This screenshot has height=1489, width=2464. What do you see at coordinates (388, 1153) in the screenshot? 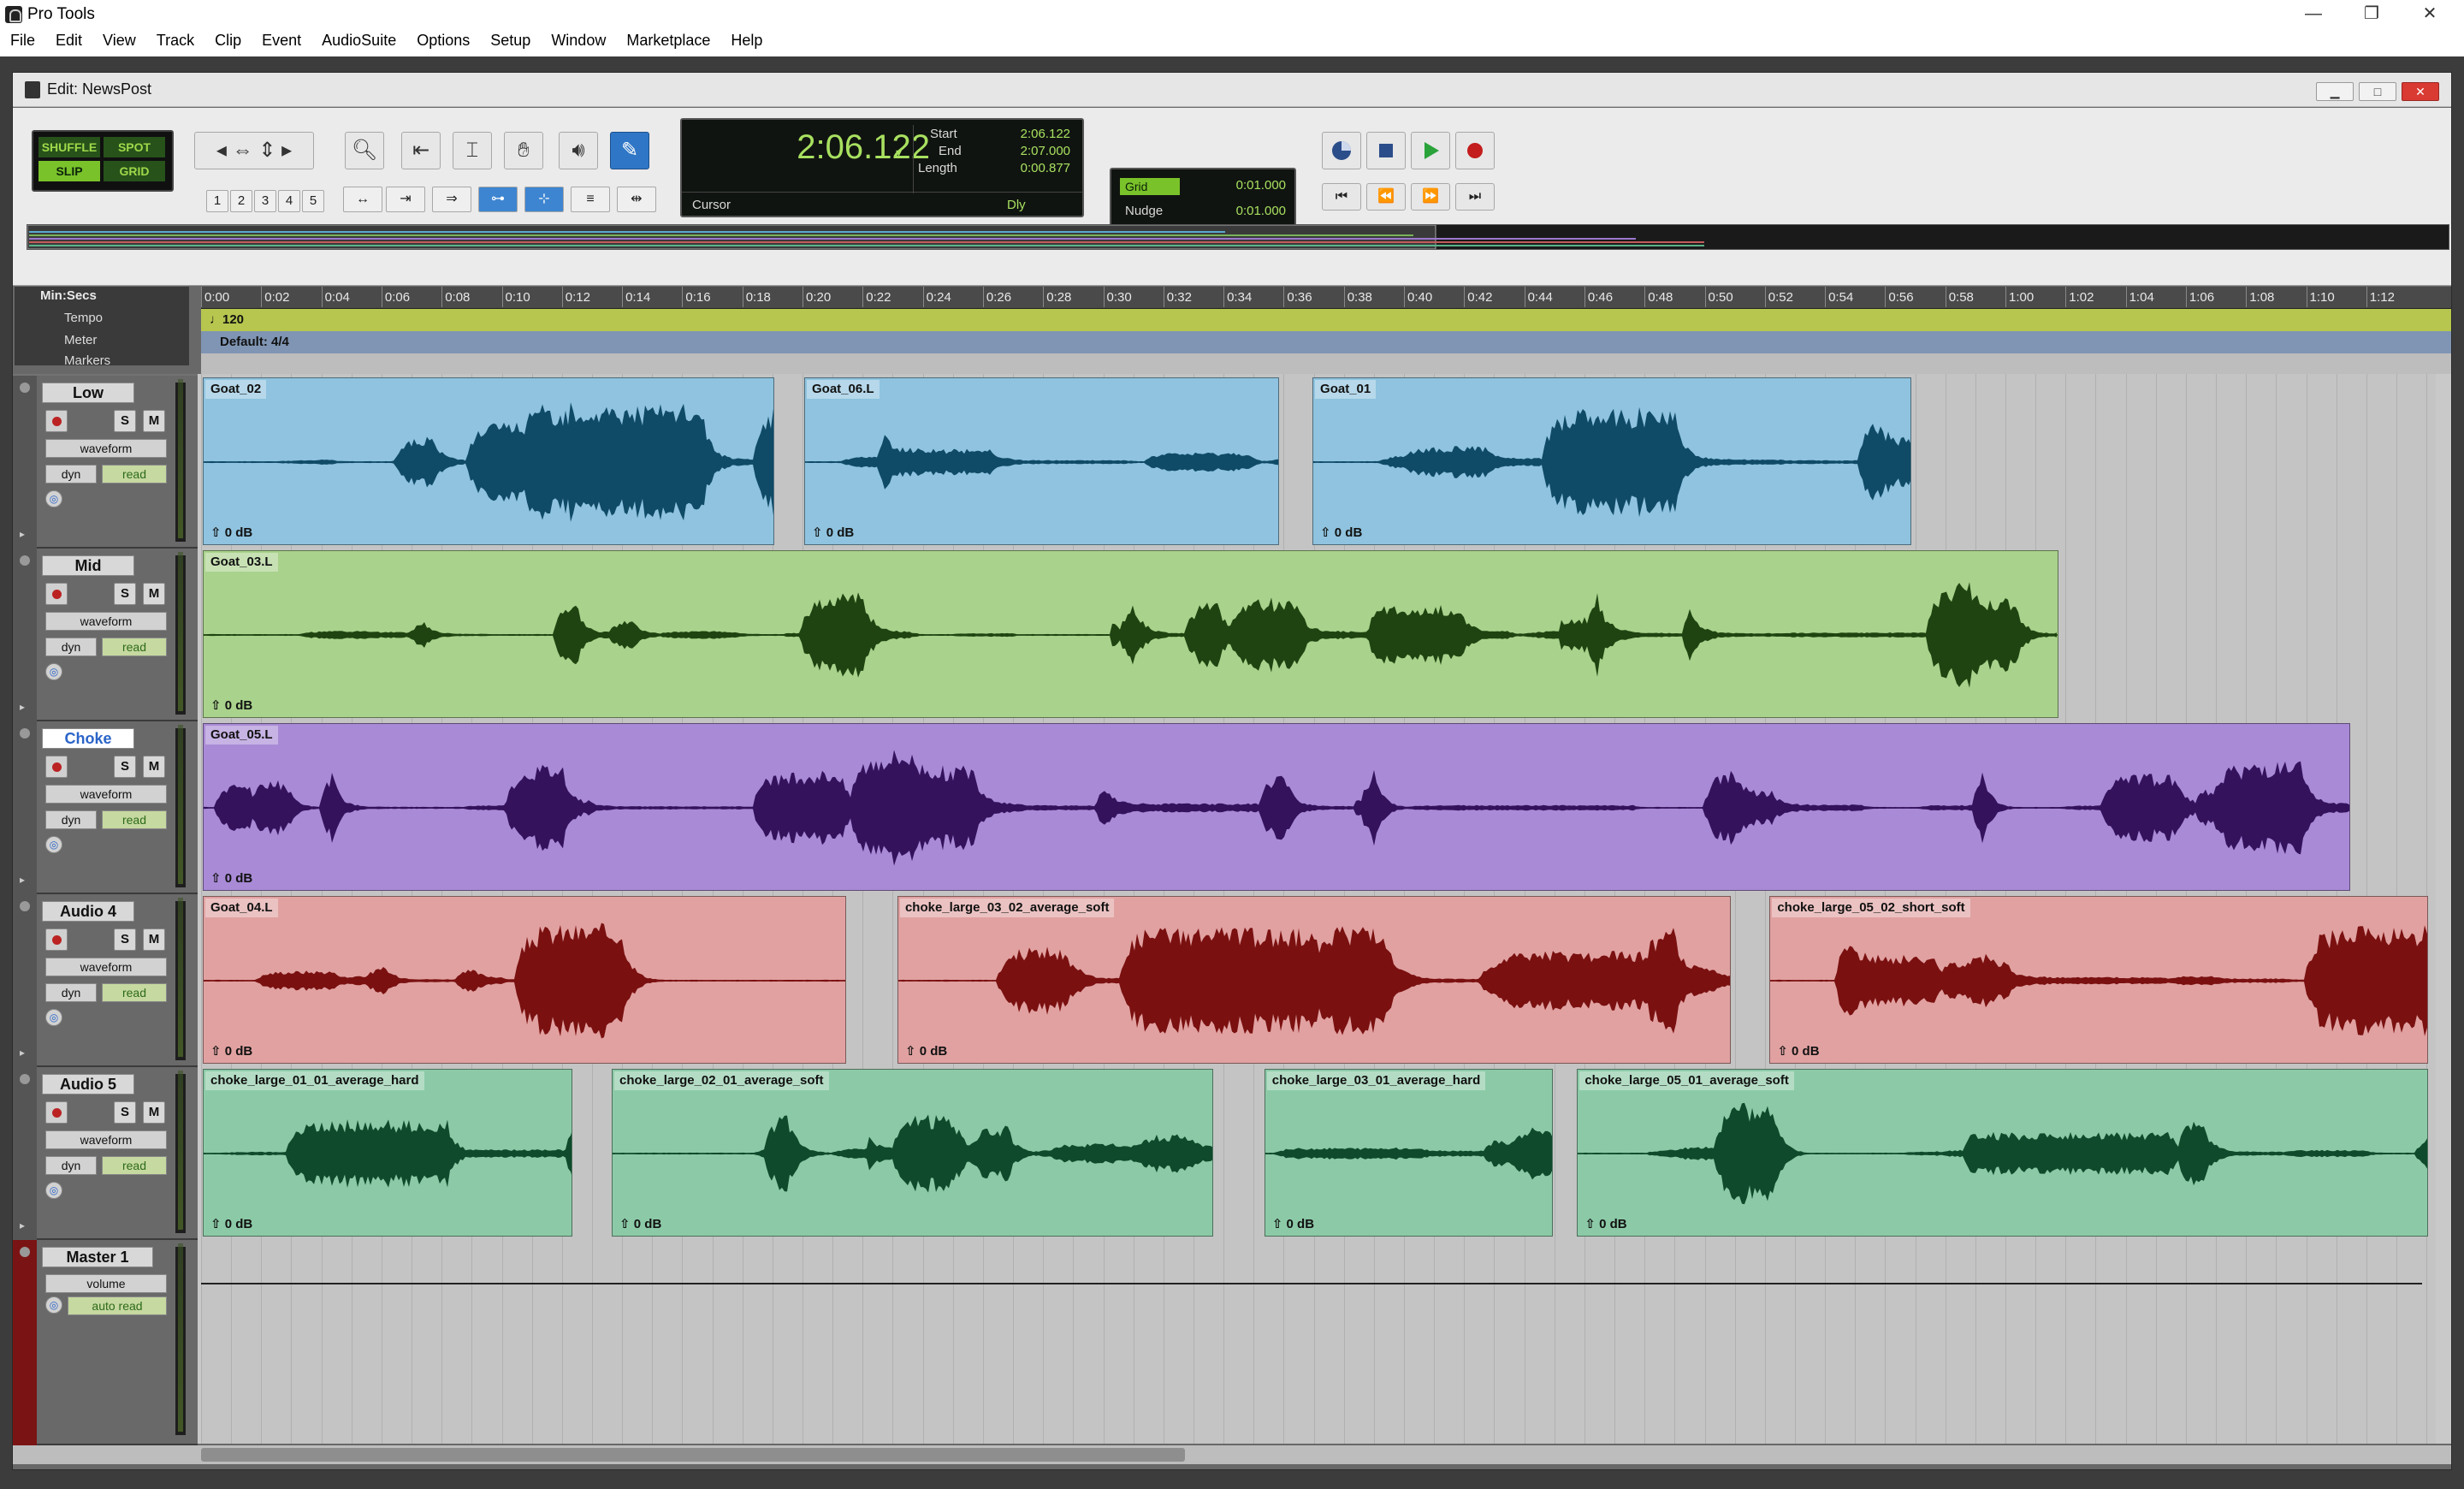
I see `audio-clip: choke_large_01_01_average_hard ⇧ 0 dB` at bounding box center [388, 1153].